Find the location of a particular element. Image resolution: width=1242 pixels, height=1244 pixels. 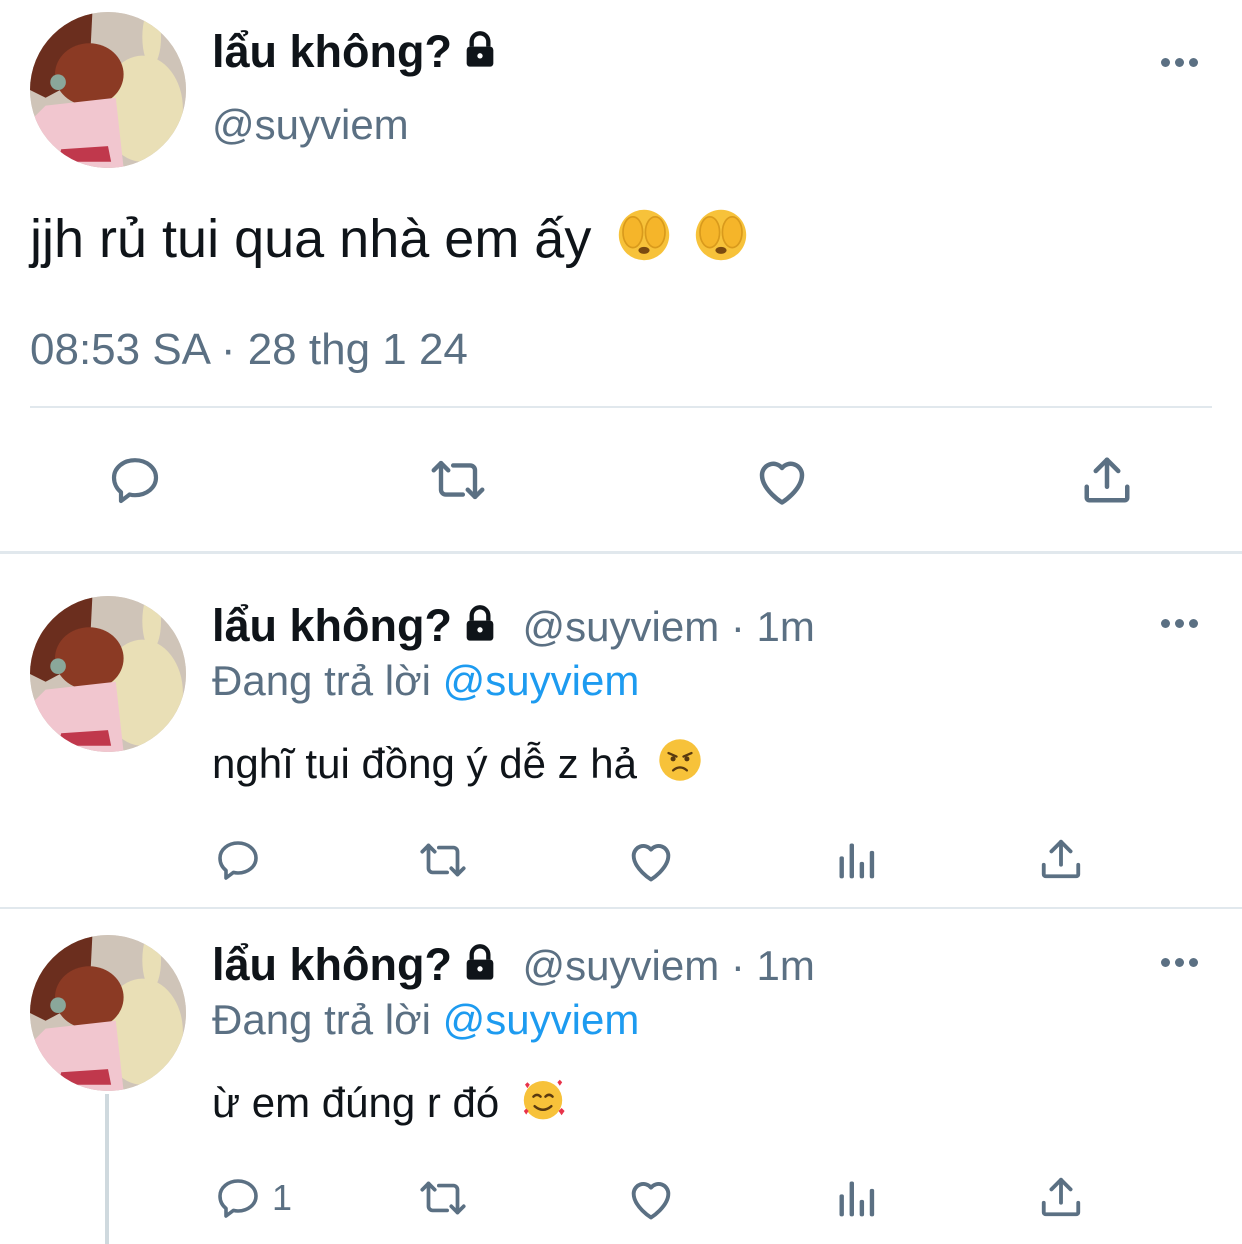

tweet-text-body: jjh rủ tui qua nhà em ấy is located at coordinates (311, 239).